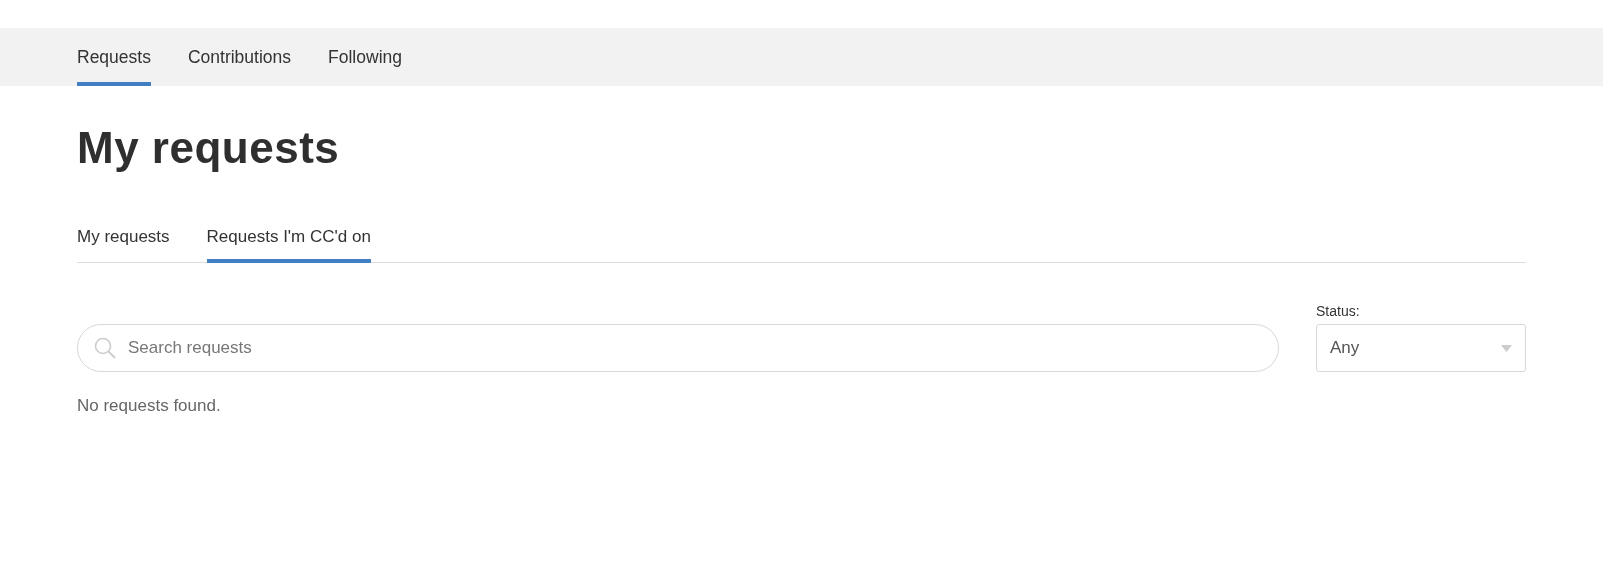 The width and height of the screenshot is (1603, 572). I want to click on caret-icon, so click(1506, 348).